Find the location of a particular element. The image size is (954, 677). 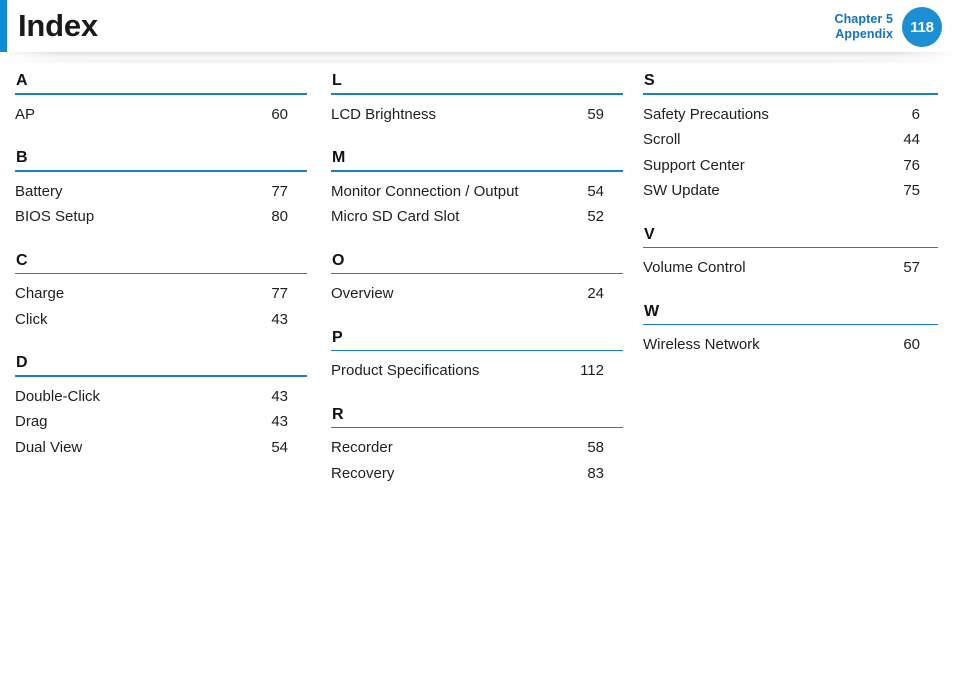

index-entry-label: Recorder is located at coordinates (362, 447).